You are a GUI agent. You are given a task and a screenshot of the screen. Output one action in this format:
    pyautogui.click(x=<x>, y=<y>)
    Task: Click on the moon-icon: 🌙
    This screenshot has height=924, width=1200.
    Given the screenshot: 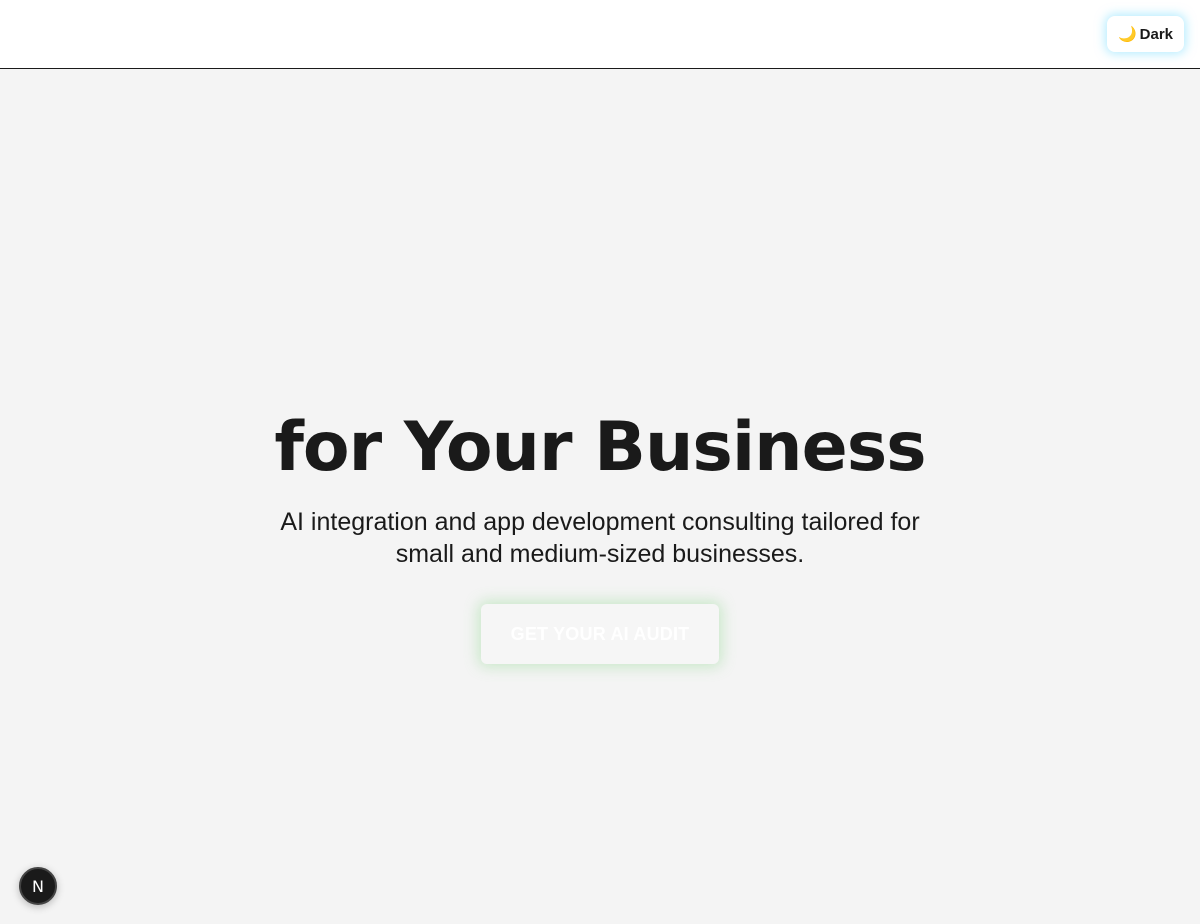 What is the action you would take?
    pyautogui.click(x=1127, y=34)
    